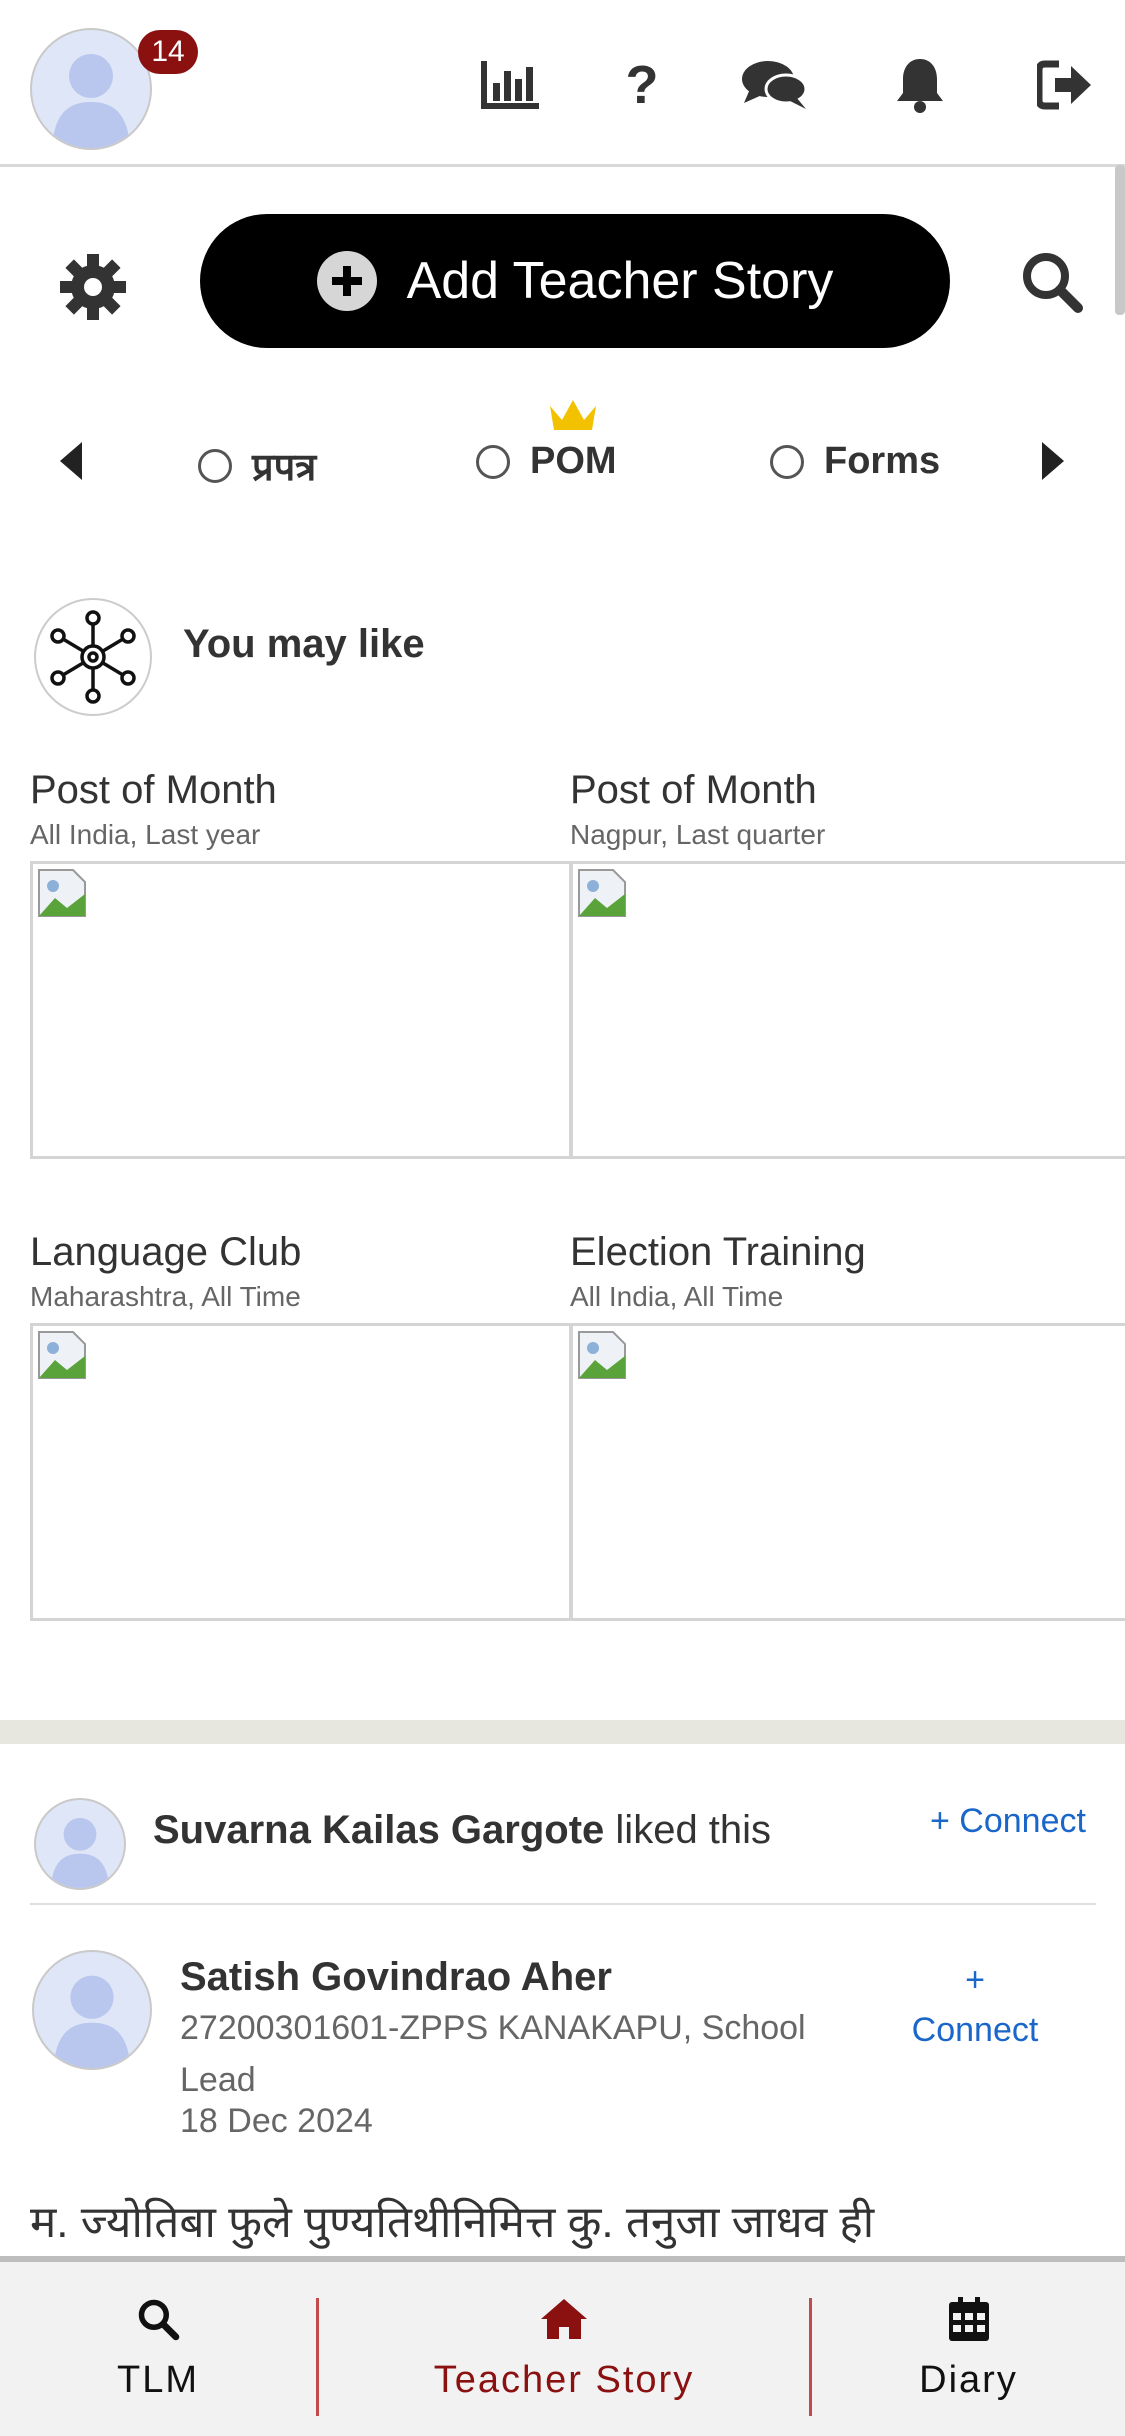  I want to click on section-divider, so click(562, 1732).